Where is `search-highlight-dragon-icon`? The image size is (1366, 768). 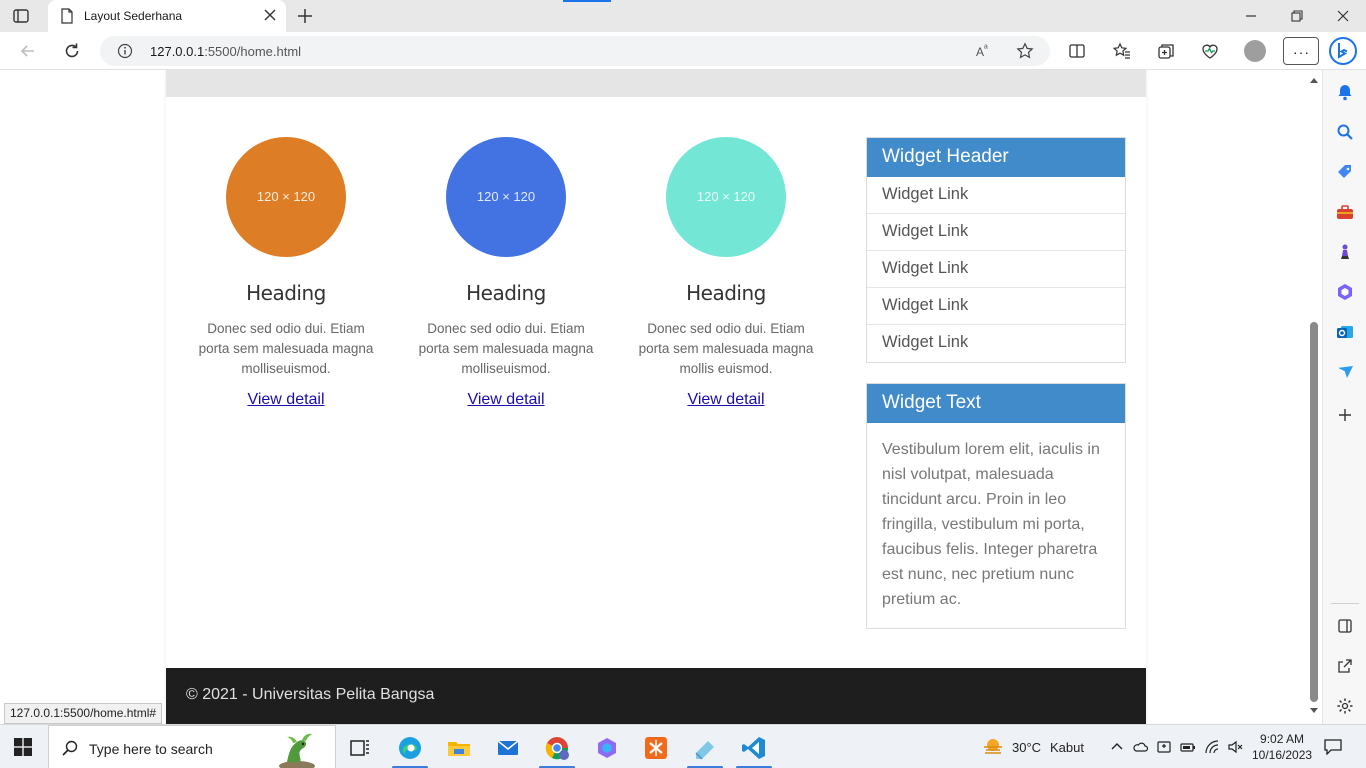
search-highlight-dragon-icon is located at coordinates (297, 750).